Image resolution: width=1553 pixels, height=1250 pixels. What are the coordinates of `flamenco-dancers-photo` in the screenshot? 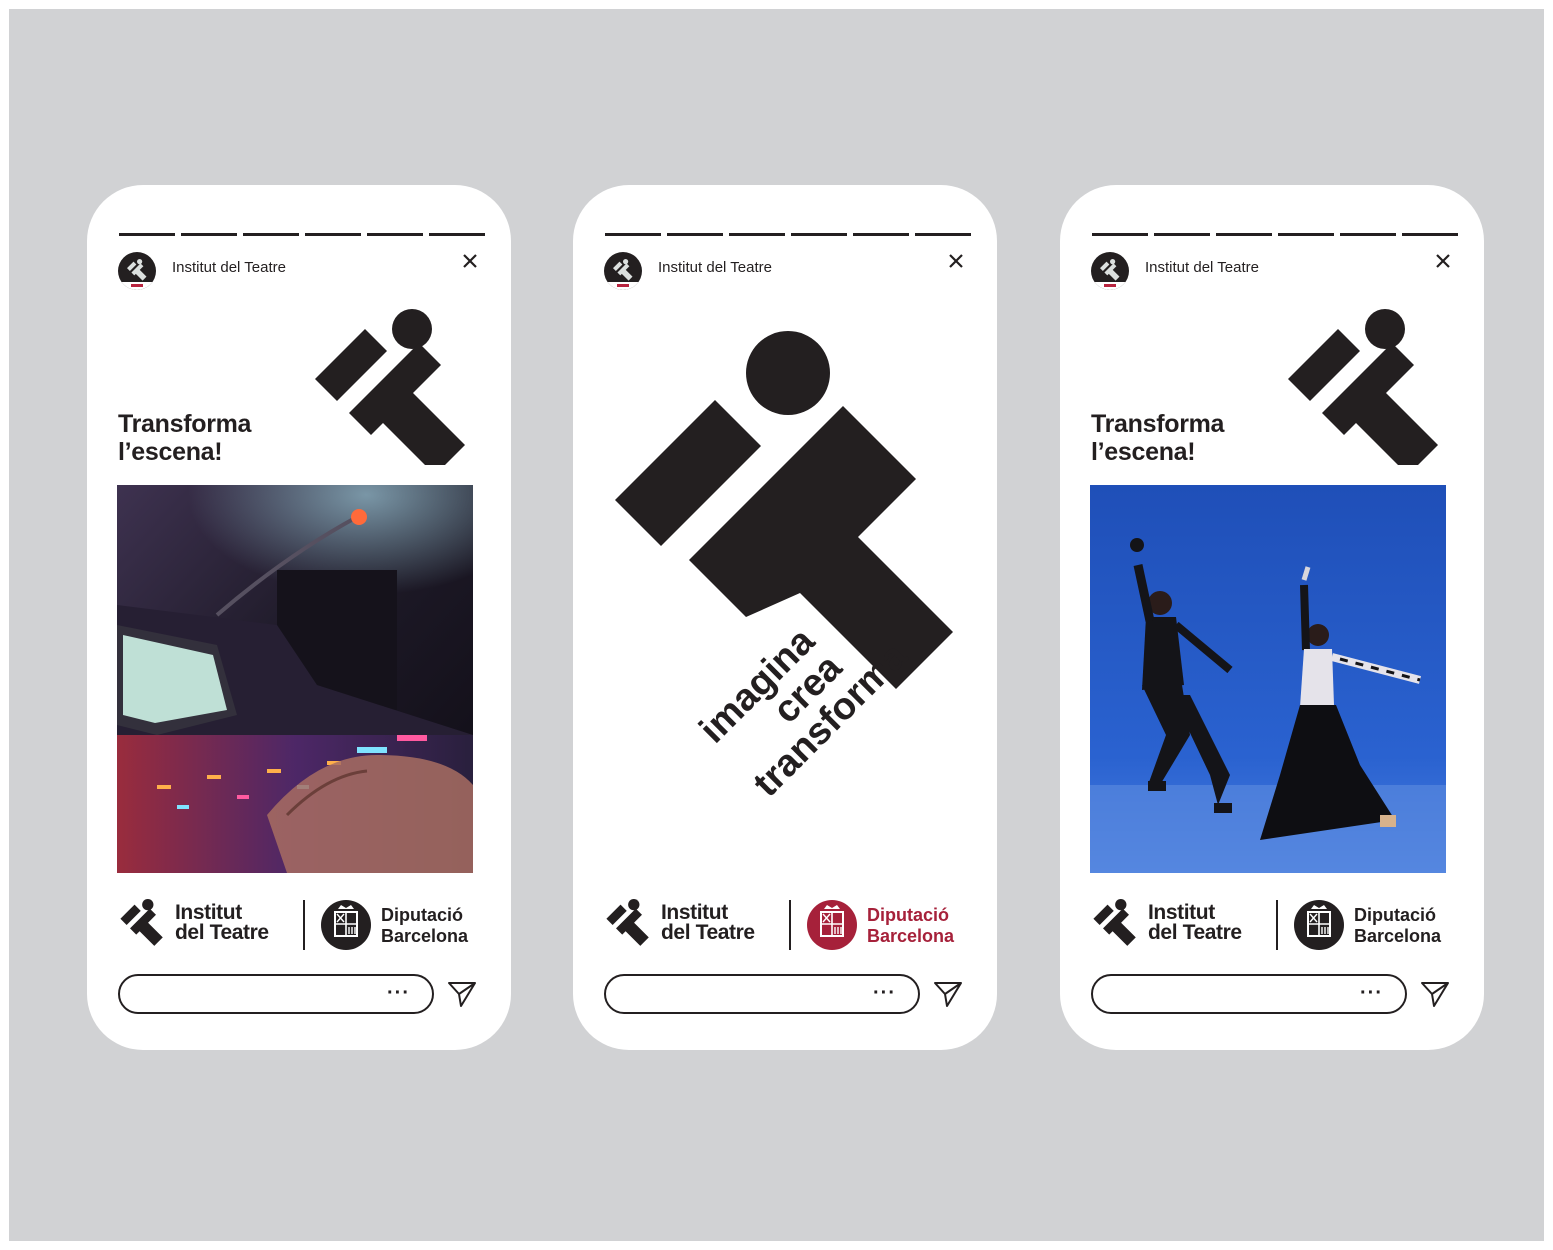 It's located at (1268, 679).